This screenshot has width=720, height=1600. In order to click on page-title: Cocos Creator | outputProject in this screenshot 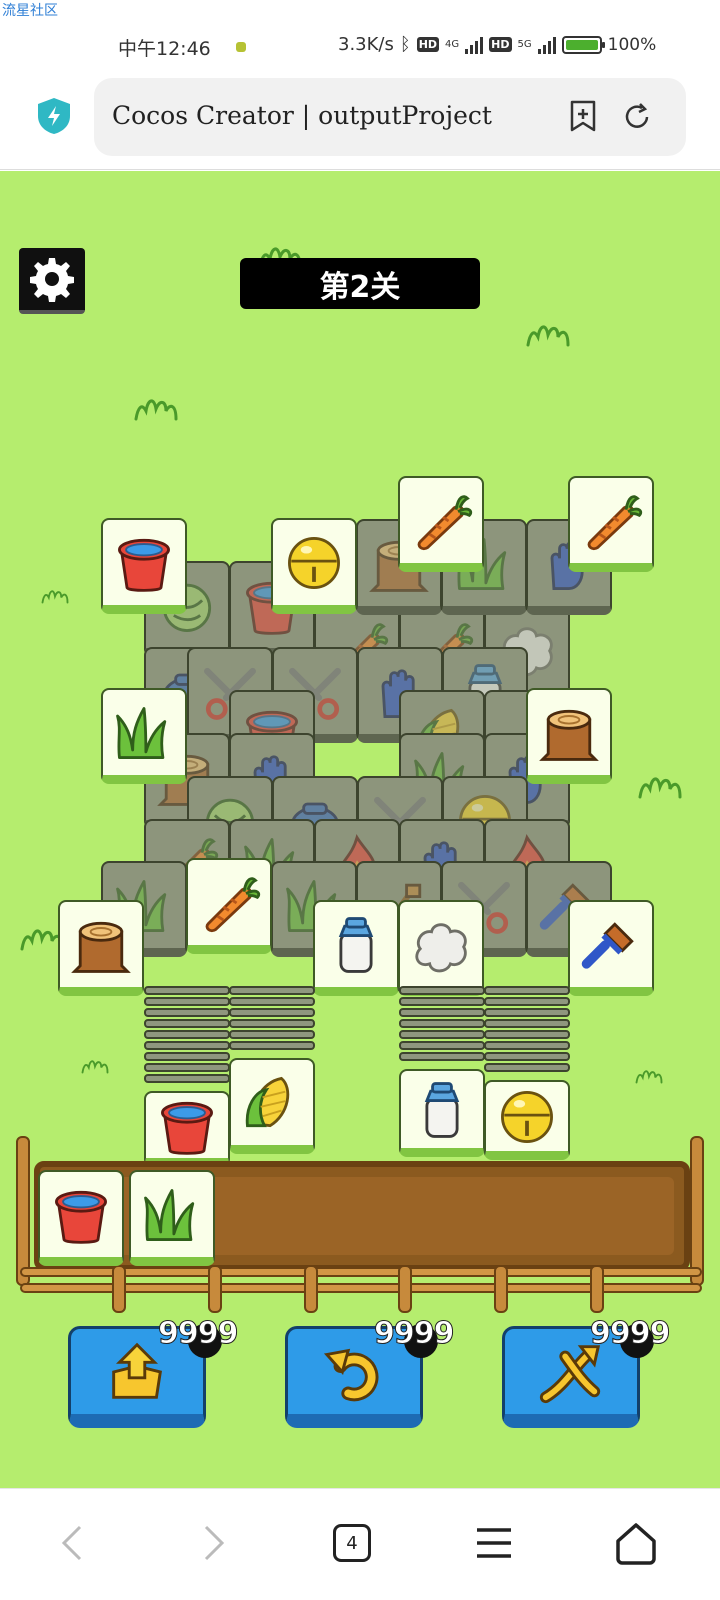, I will do `click(302, 115)`.